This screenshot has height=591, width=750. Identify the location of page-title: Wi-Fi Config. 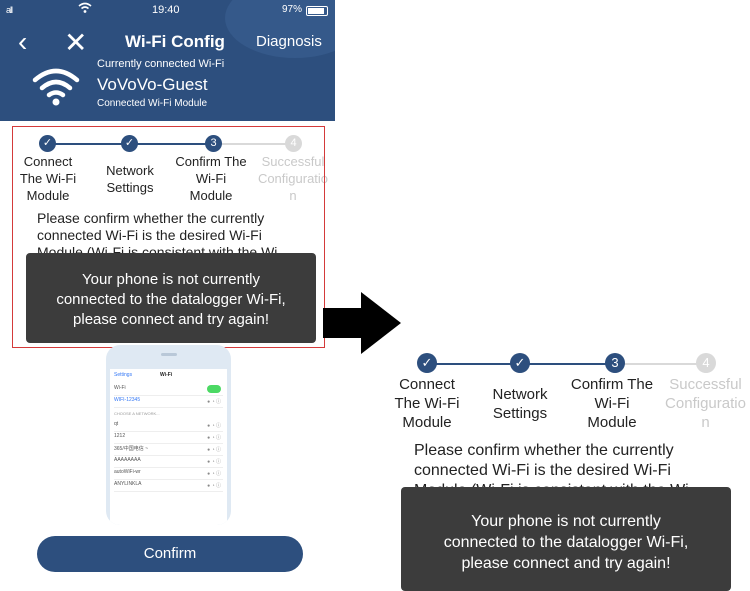
(175, 41).